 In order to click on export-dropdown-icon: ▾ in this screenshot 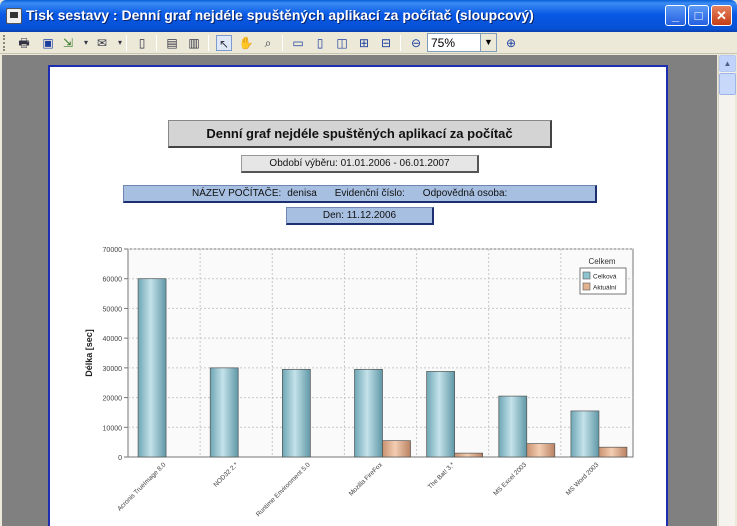, I will do `click(86, 43)`.